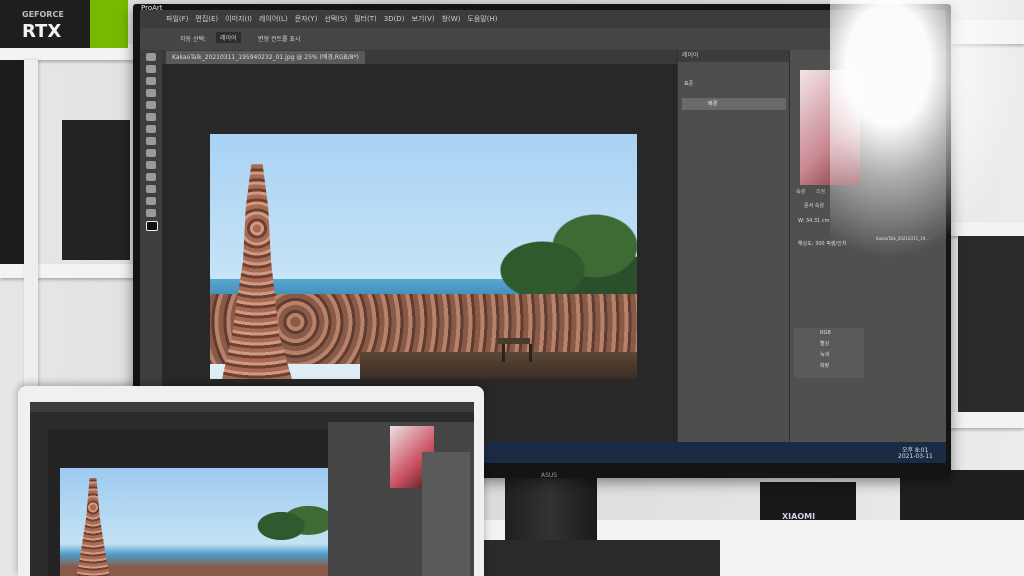 The height and width of the screenshot is (576, 1024). Describe the element at coordinates (177, 19) in the screenshot. I see `menu-file: 파일(F)` at that location.